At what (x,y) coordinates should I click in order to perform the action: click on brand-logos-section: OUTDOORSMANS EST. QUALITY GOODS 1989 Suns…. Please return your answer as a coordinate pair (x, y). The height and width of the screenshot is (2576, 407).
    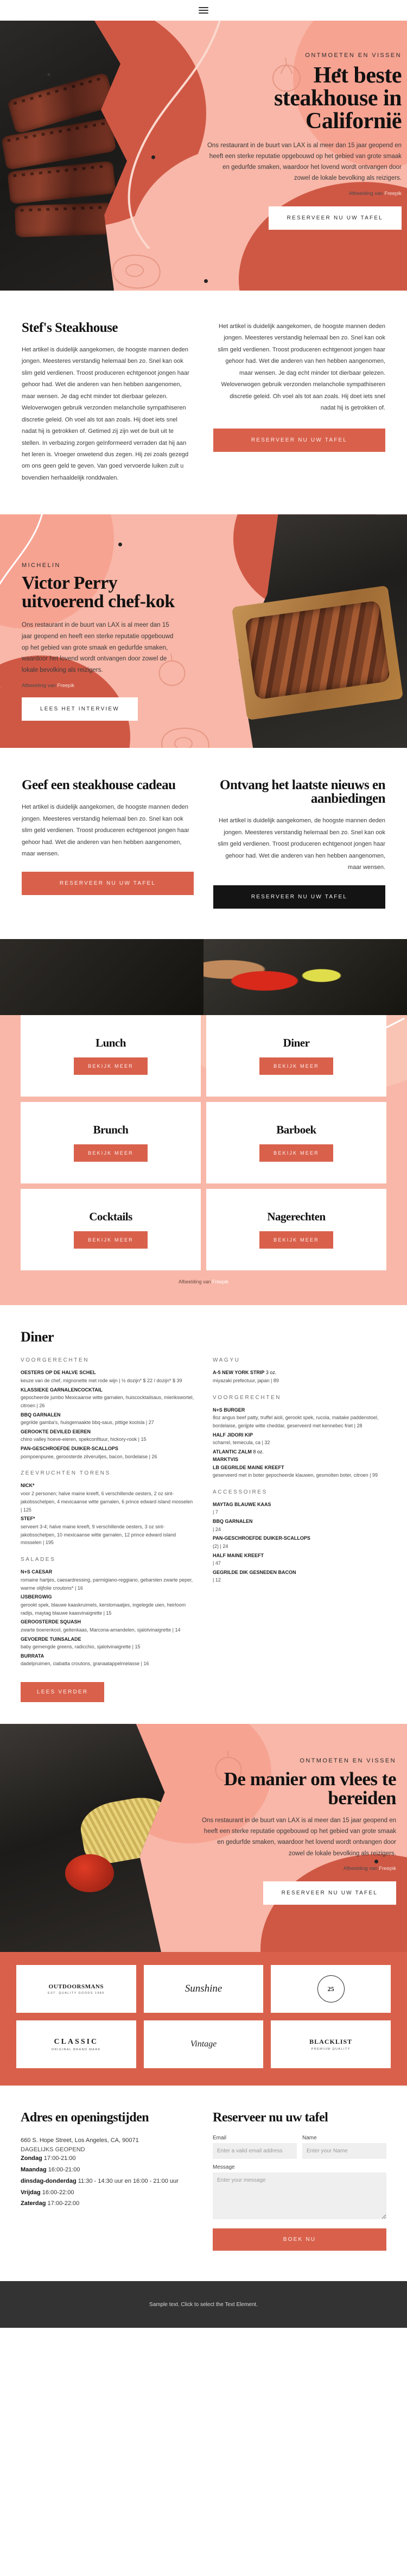
    Looking at the image, I should click on (203, 2019).